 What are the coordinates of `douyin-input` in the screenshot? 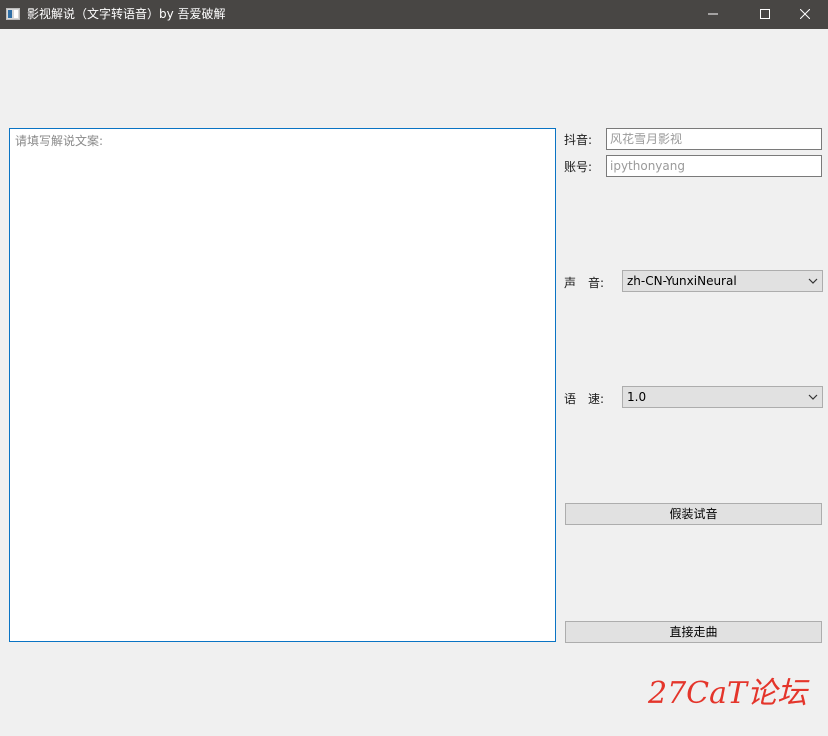 It's located at (714, 139).